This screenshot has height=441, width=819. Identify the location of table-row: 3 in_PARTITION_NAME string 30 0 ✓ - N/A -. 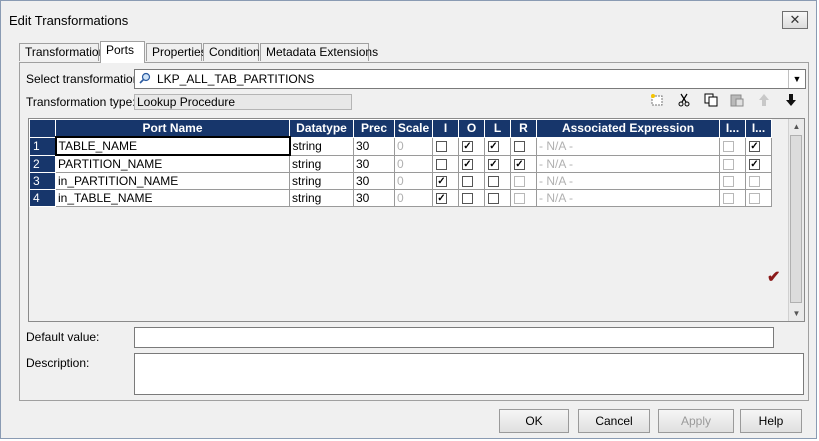
(400, 181).